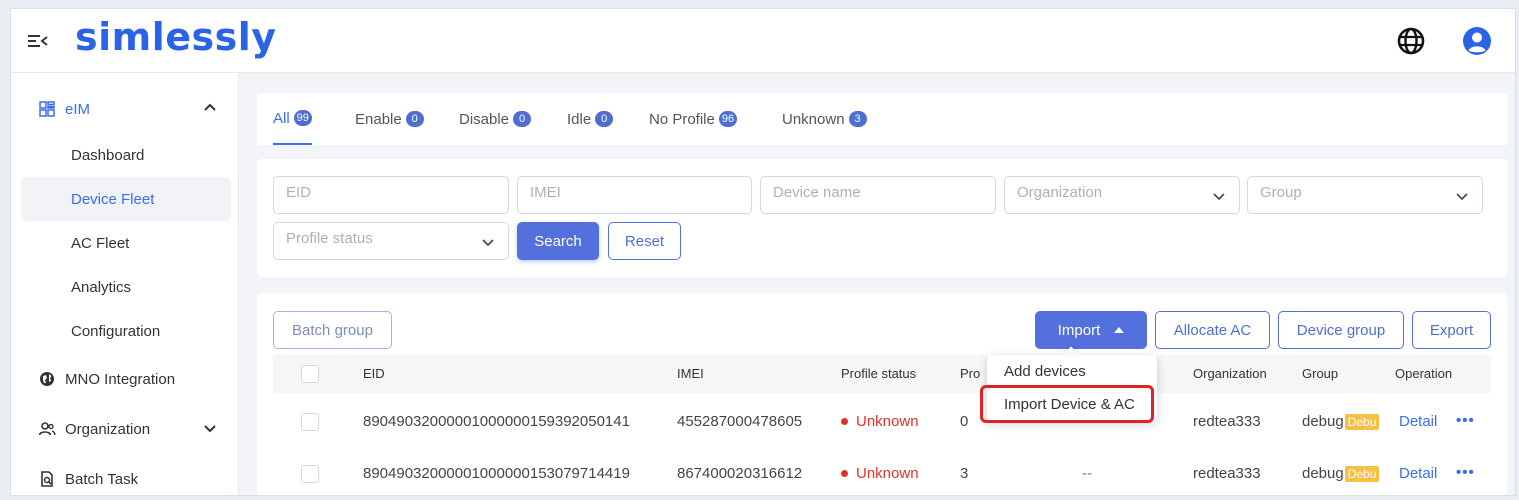 The image size is (1519, 500). I want to click on tab-label: Disable, so click(484, 119).